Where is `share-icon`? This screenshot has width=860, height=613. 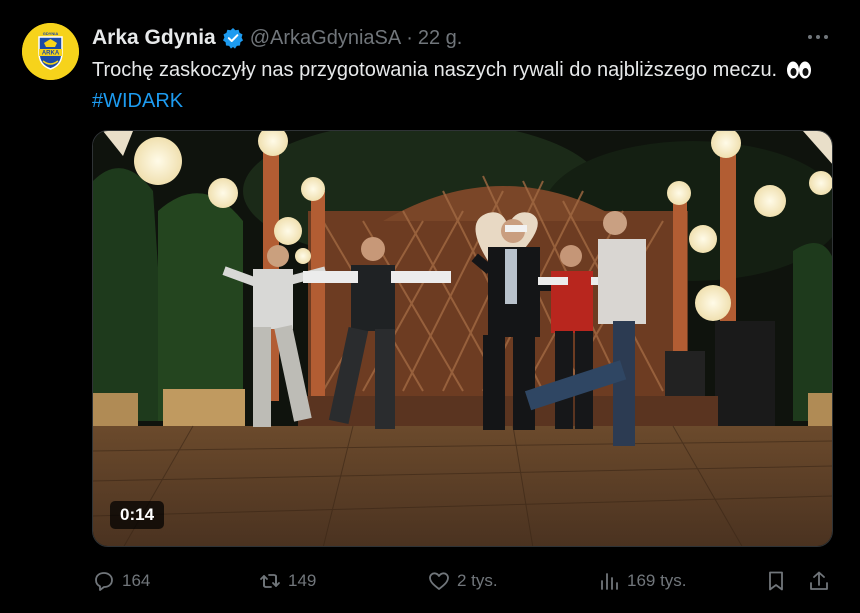
share-icon is located at coordinates (819, 580).